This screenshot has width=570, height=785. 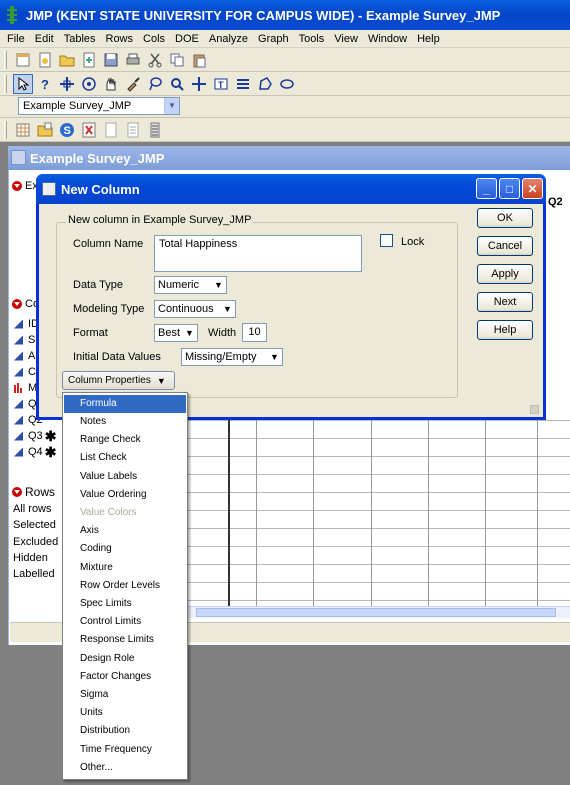 What do you see at coordinates (89, 84) in the screenshot?
I see `scroller-tool-icon` at bounding box center [89, 84].